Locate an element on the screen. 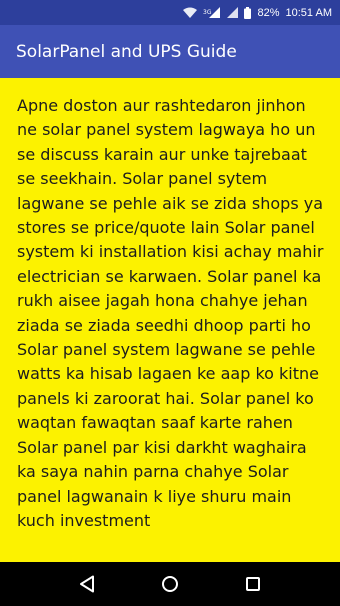 The image size is (340, 606). signal-icon: 3G is located at coordinates (212, 12).